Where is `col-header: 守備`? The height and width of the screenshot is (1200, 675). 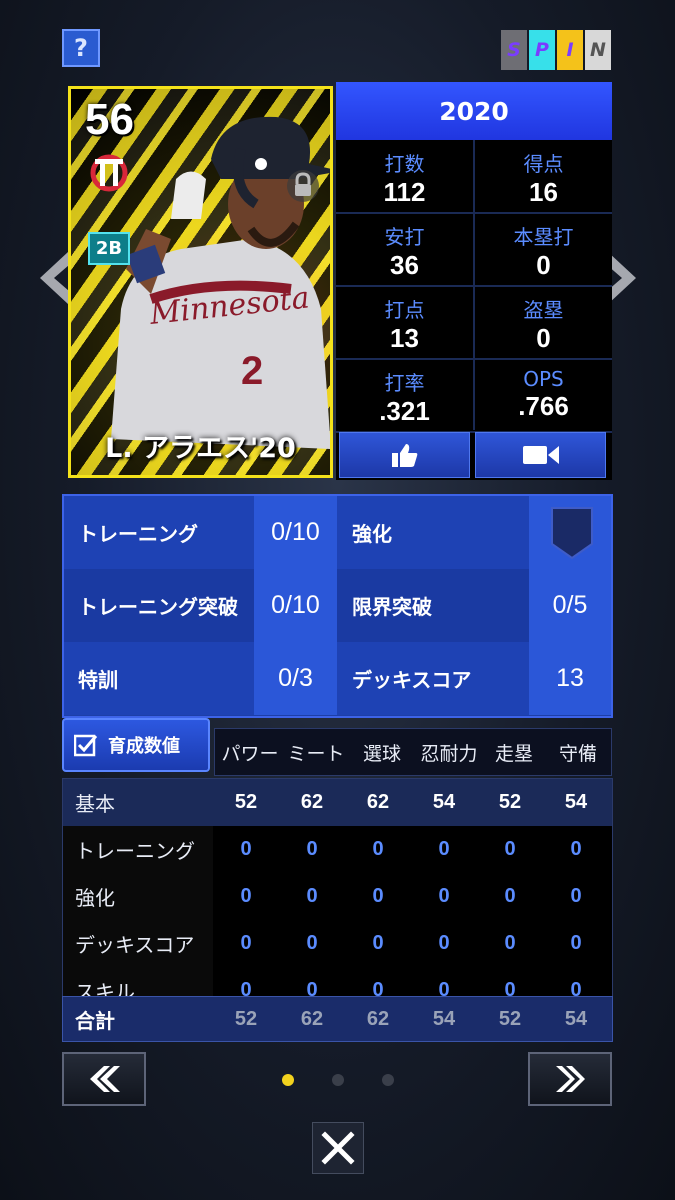
col-header: 守備 is located at coordinates (577, 753).